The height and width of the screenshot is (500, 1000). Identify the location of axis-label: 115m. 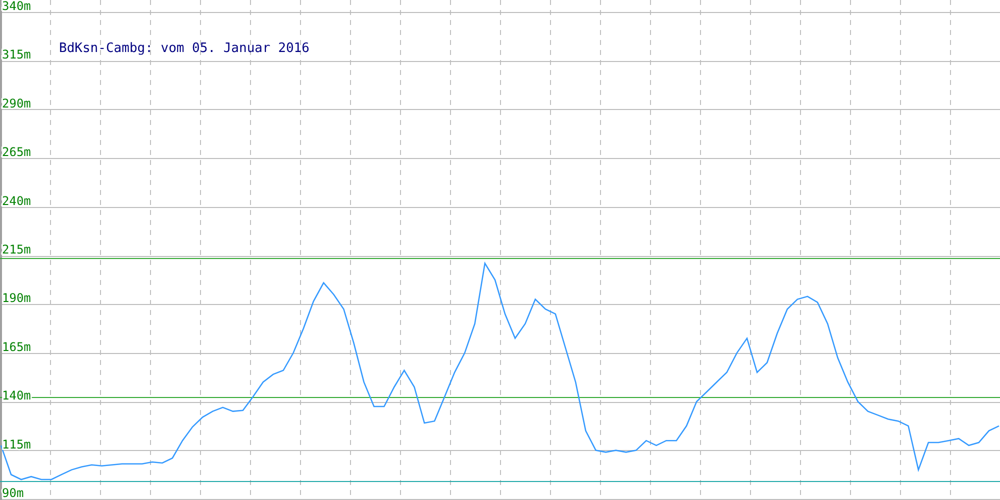
(16, 444).